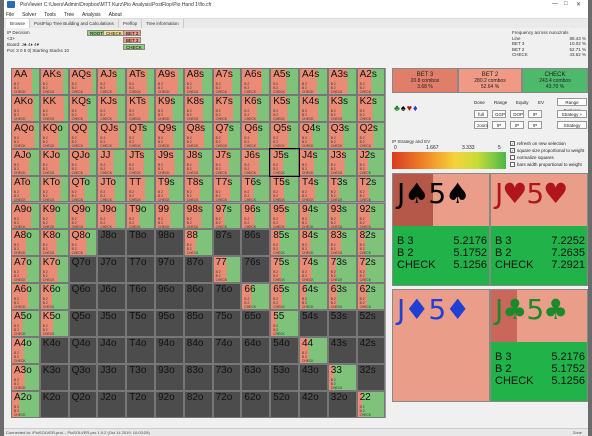 The width and height of the screenshot is (592, 436). I want to click on hand-cell-K4o: K4o, so click(54, 350).